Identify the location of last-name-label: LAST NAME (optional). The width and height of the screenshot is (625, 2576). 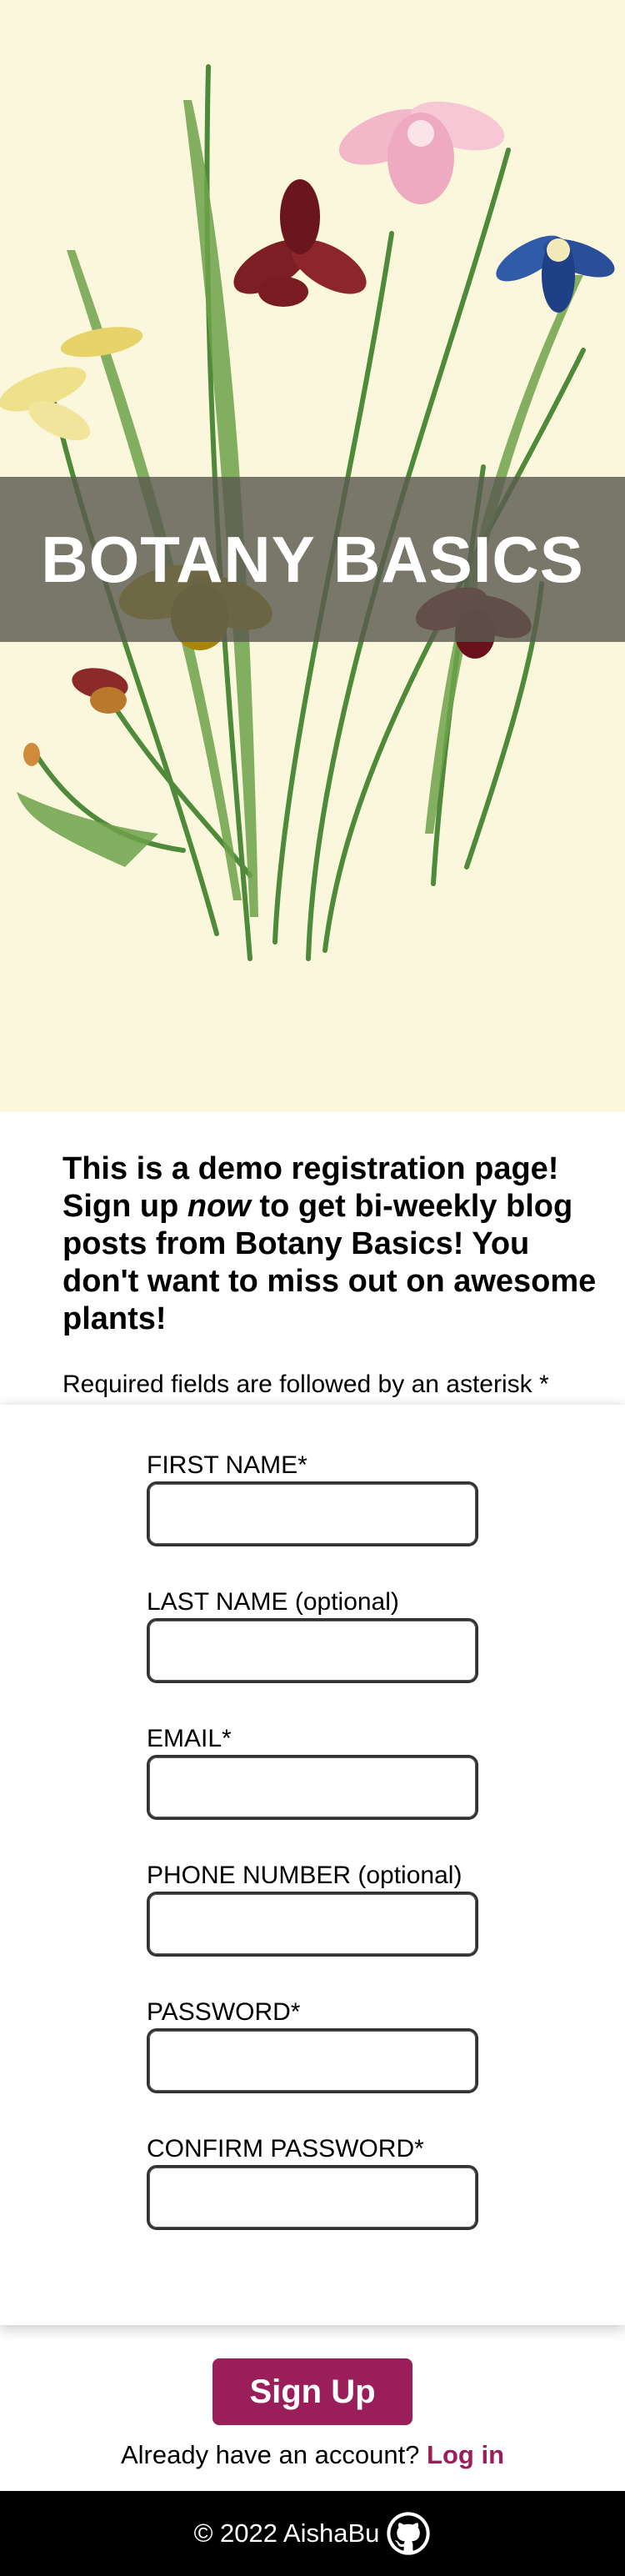
(273, 1602).